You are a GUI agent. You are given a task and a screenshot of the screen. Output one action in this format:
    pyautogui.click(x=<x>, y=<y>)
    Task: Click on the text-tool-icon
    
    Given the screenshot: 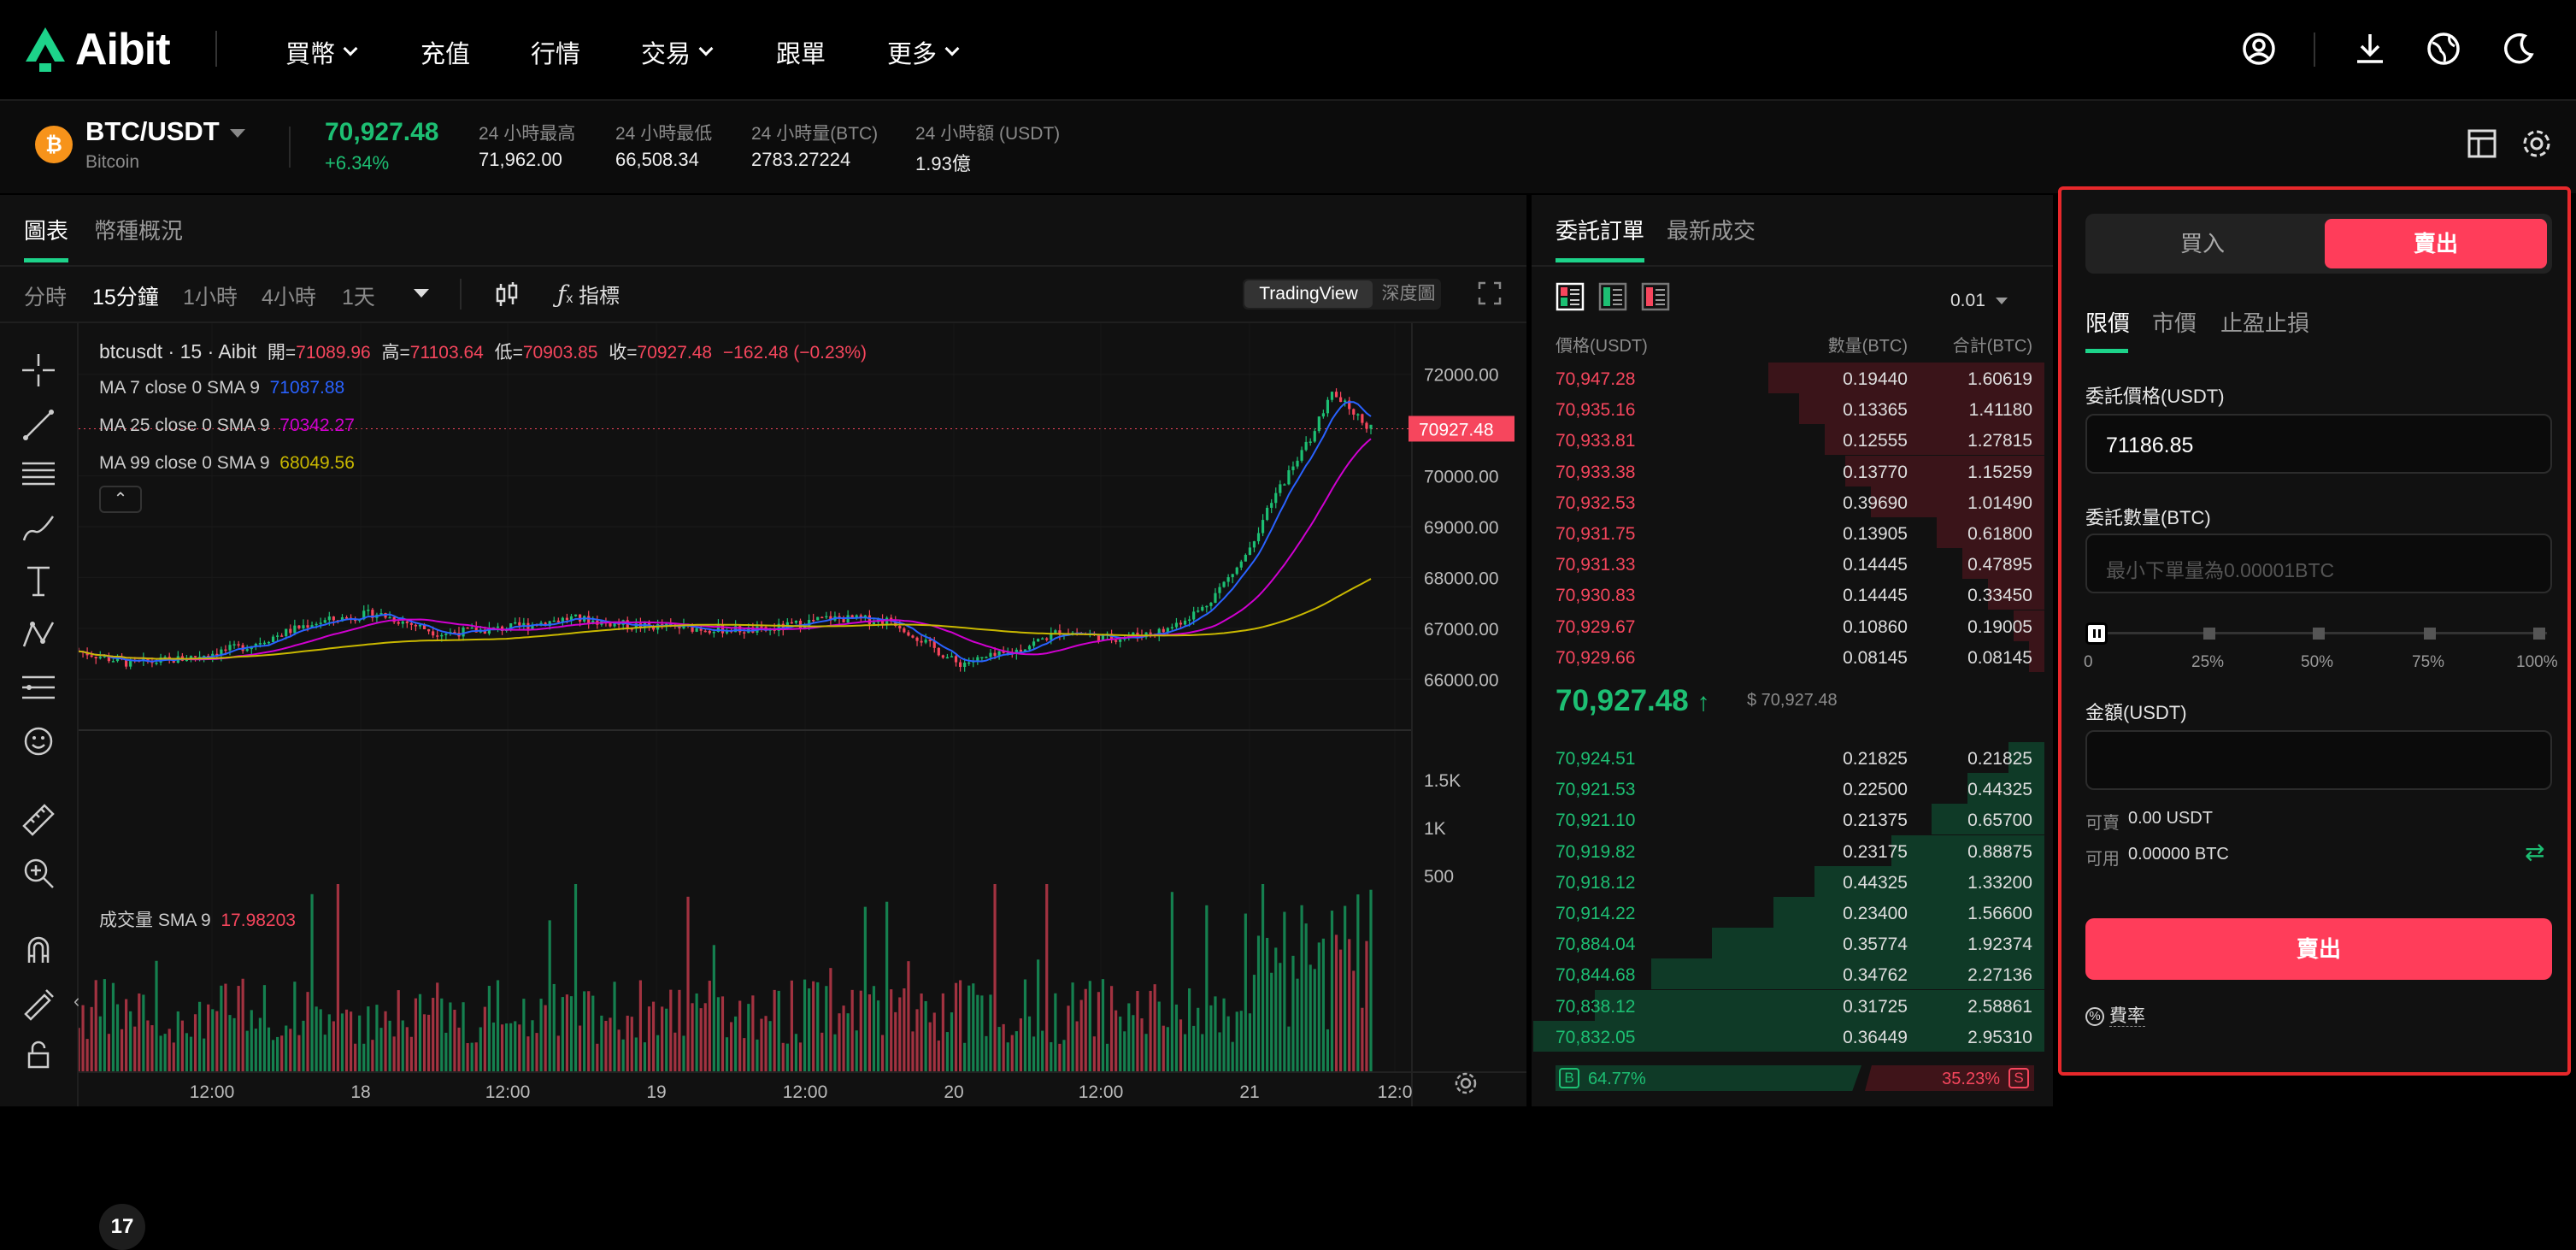 What is the action you would take?
    pyautogui.click(x=38, y=580)
    